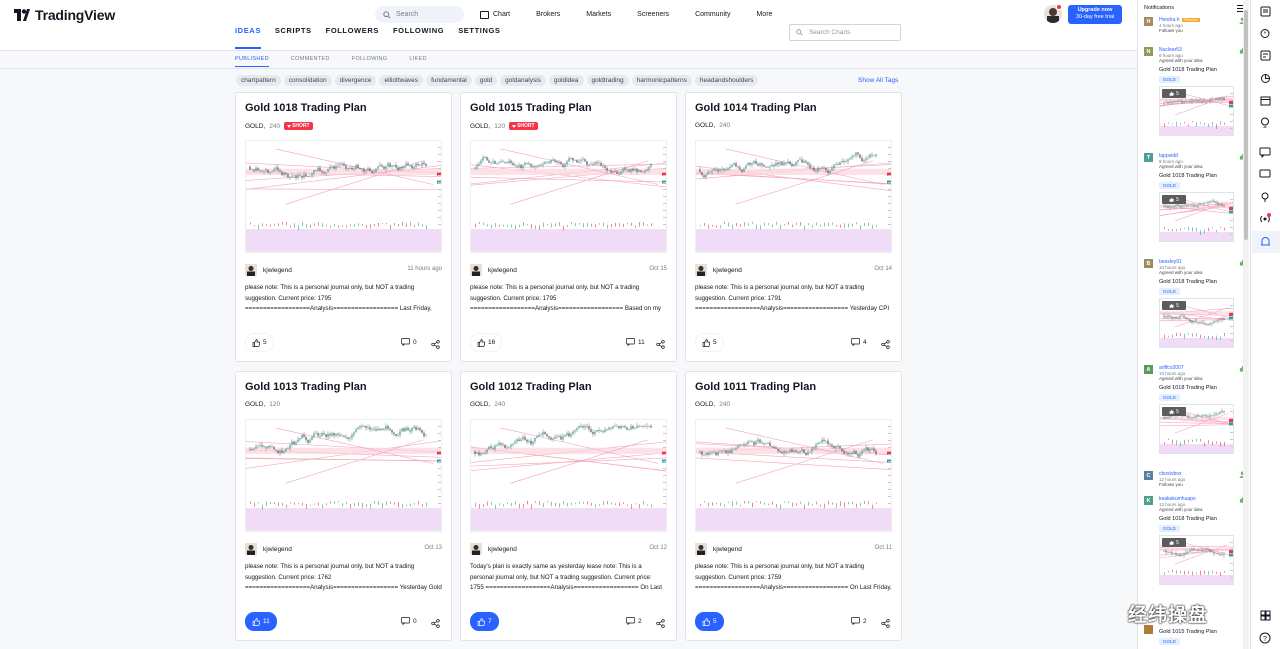  Describe the element at coordinates (307, 80) in the screenshot. I see `tag: consolidation` at that location.